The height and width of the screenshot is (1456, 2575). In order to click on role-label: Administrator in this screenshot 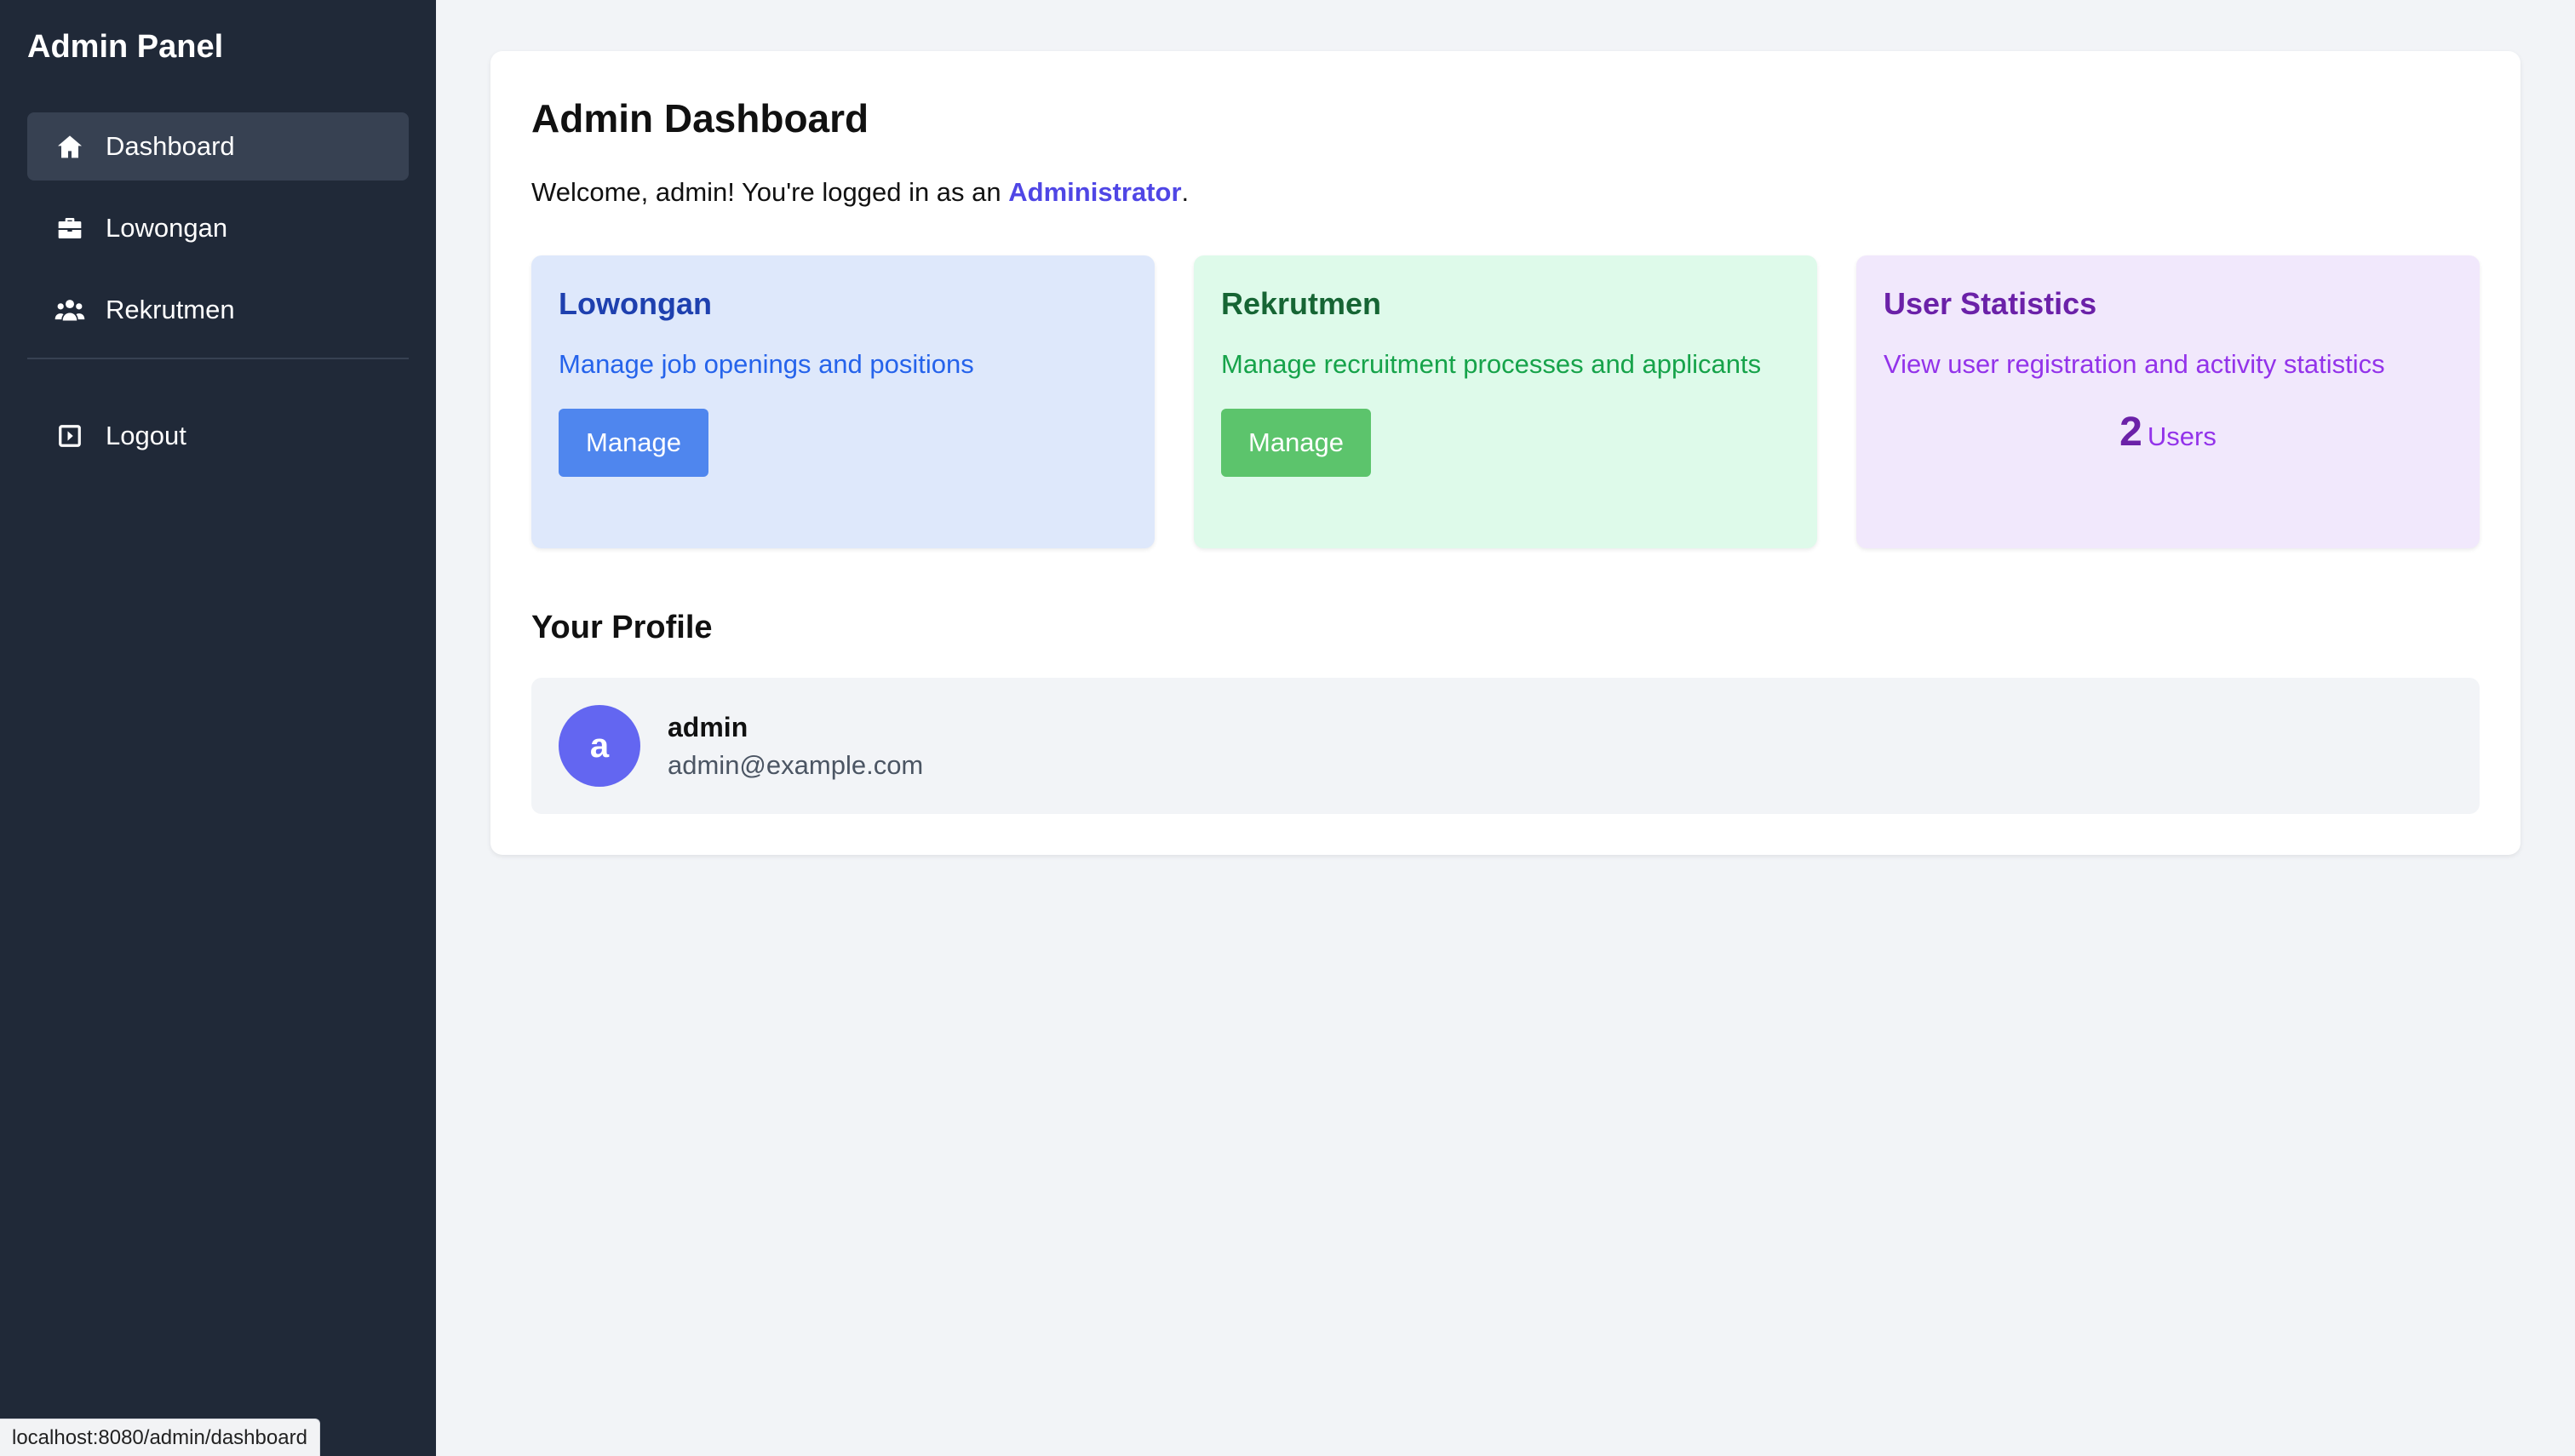, I will do `click(1095, 192)`.